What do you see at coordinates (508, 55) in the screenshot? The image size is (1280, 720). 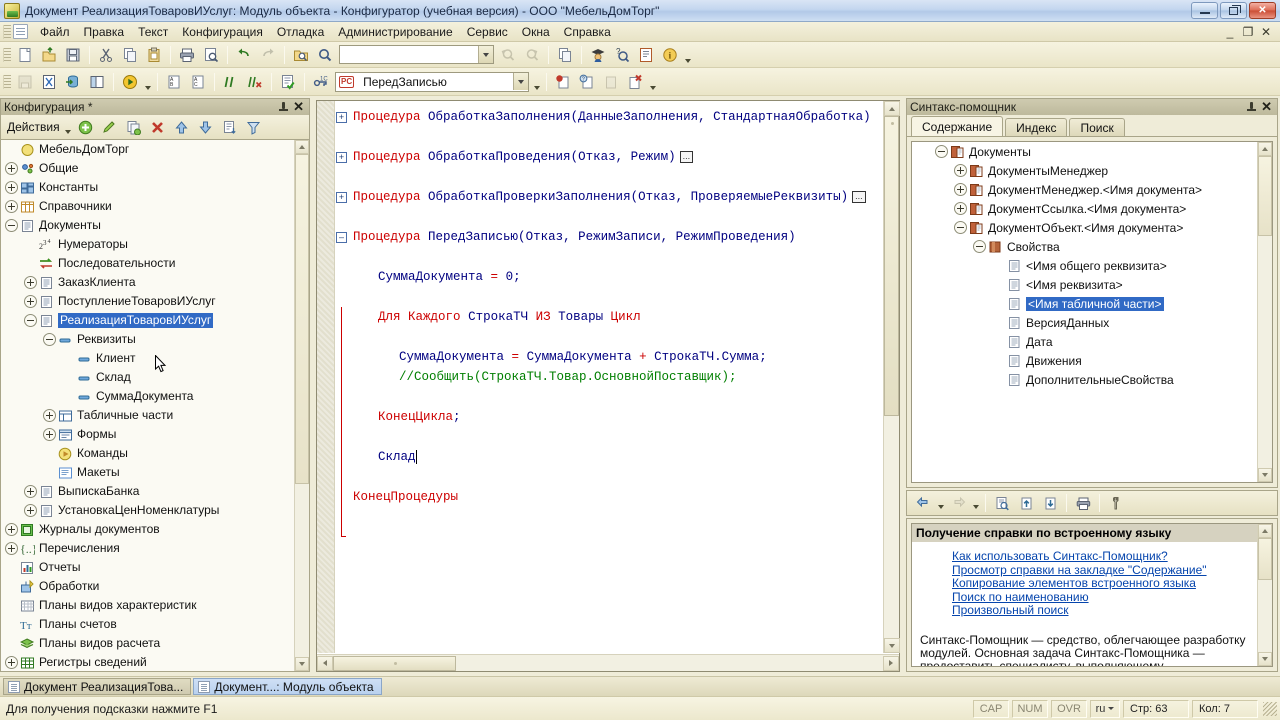 I see `find-previous-icon` at bounding box center [508, 55].